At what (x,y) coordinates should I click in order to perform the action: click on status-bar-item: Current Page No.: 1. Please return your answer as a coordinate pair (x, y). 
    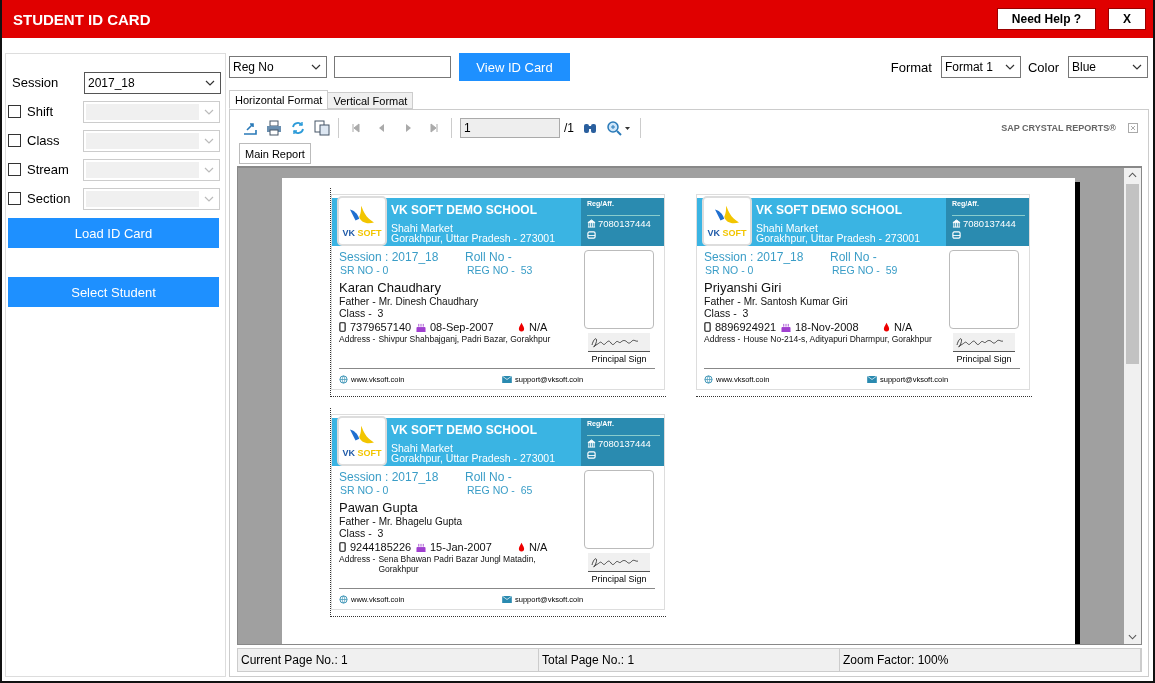
    Looking at the image, I should click on (388, 660).